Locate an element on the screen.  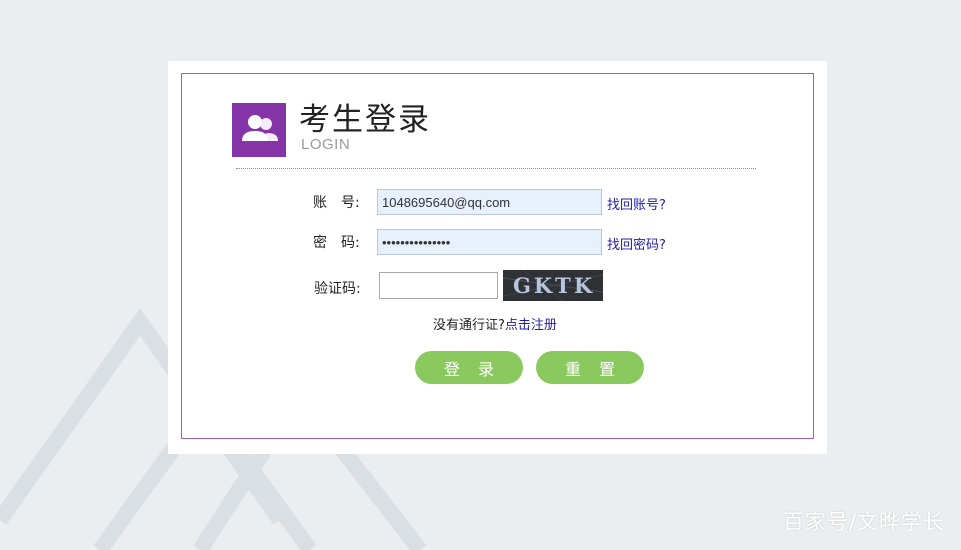
register-line: 没有通行证?点击注册 is located at coordinates (495, 323).